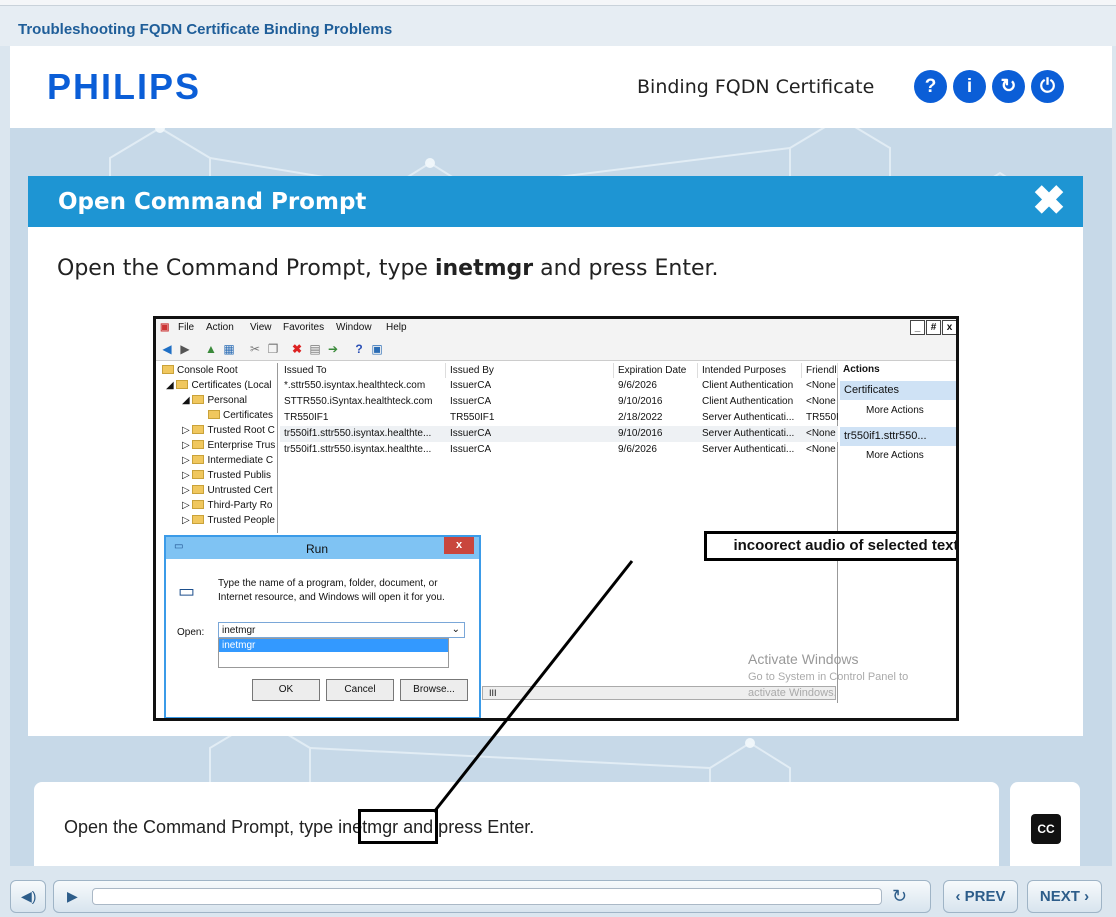 This screenshot has width=1116, height=917. I want to click on actions-heading: Actions, so click(861, 369).